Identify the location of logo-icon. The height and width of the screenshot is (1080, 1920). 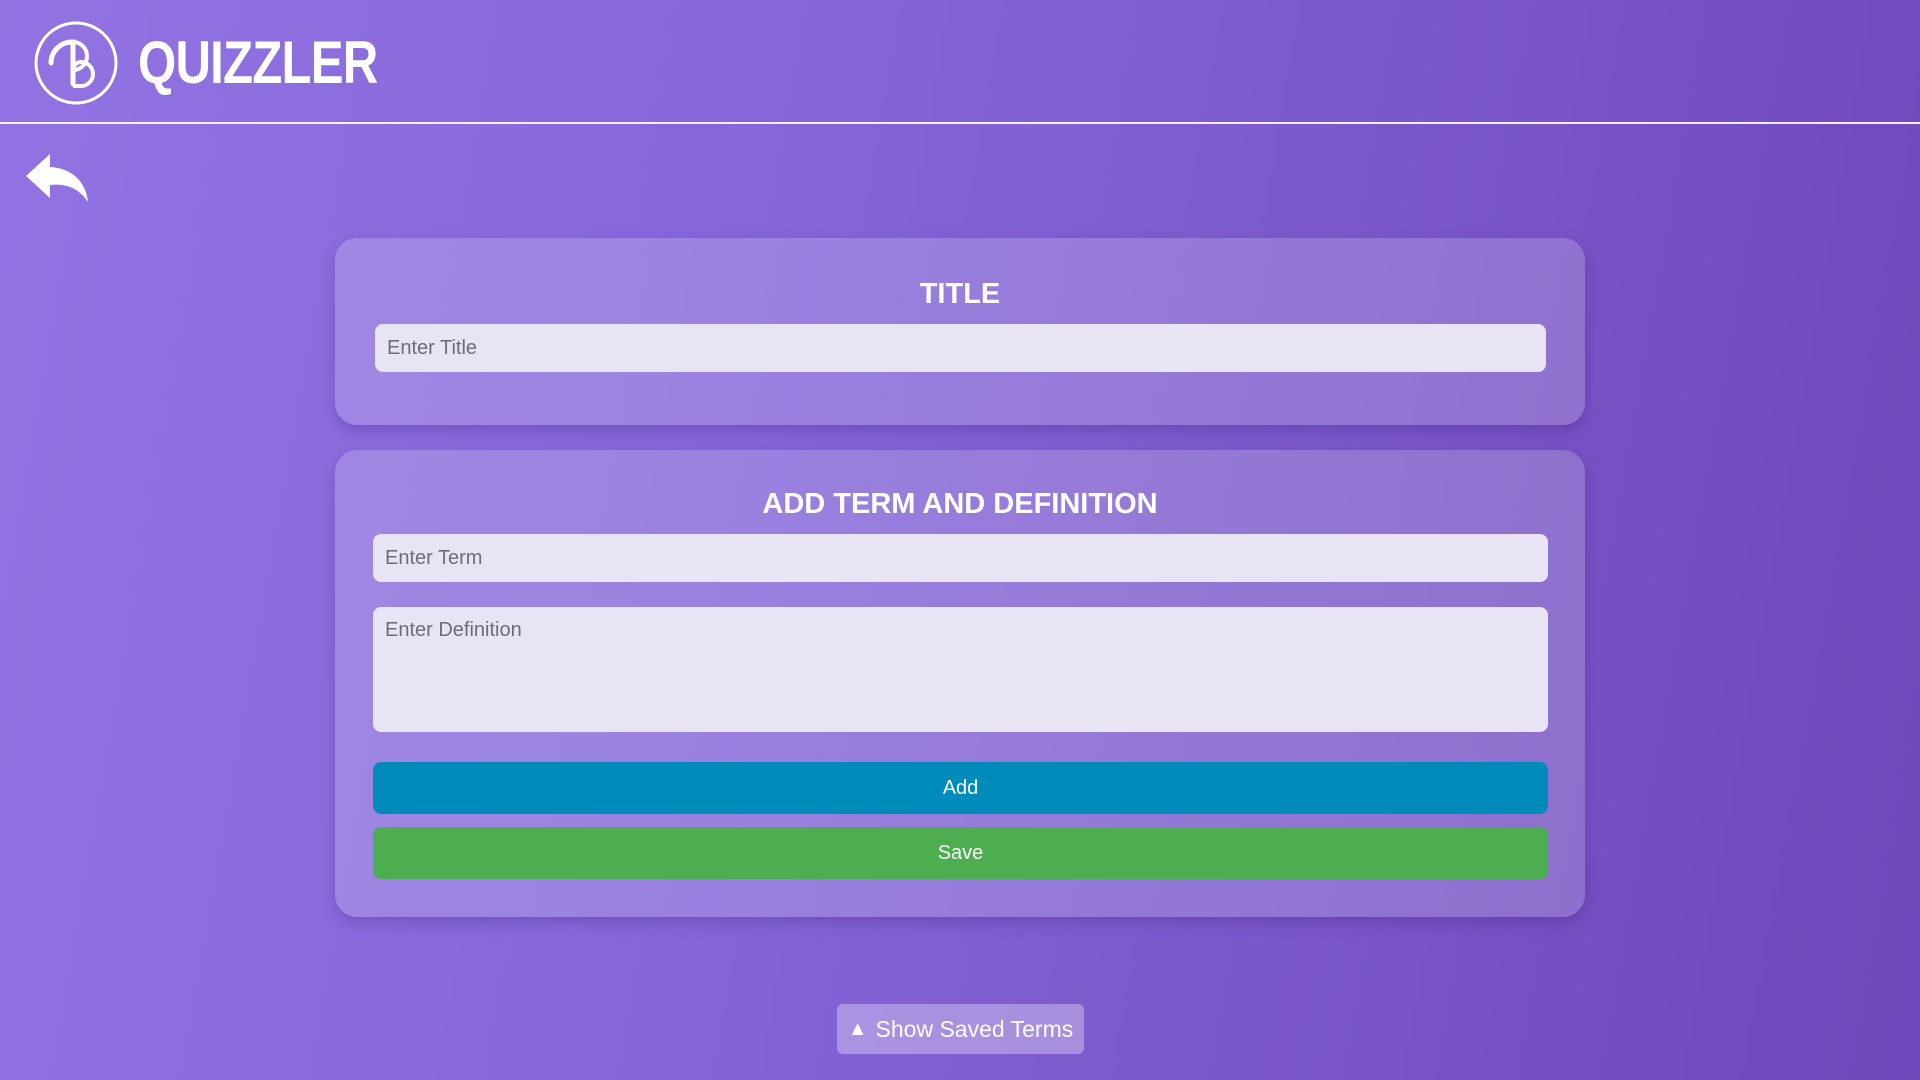
(76, 63).